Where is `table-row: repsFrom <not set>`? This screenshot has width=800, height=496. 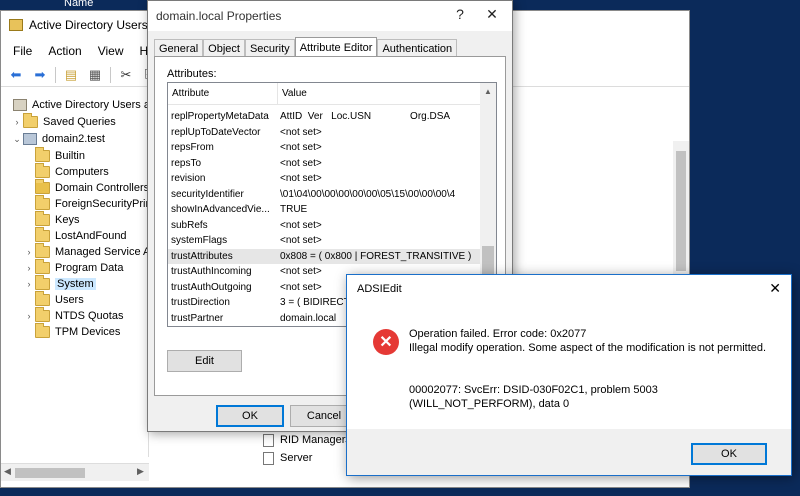 table-row: repsFrom <not set> is located at coordinates (325, 148).